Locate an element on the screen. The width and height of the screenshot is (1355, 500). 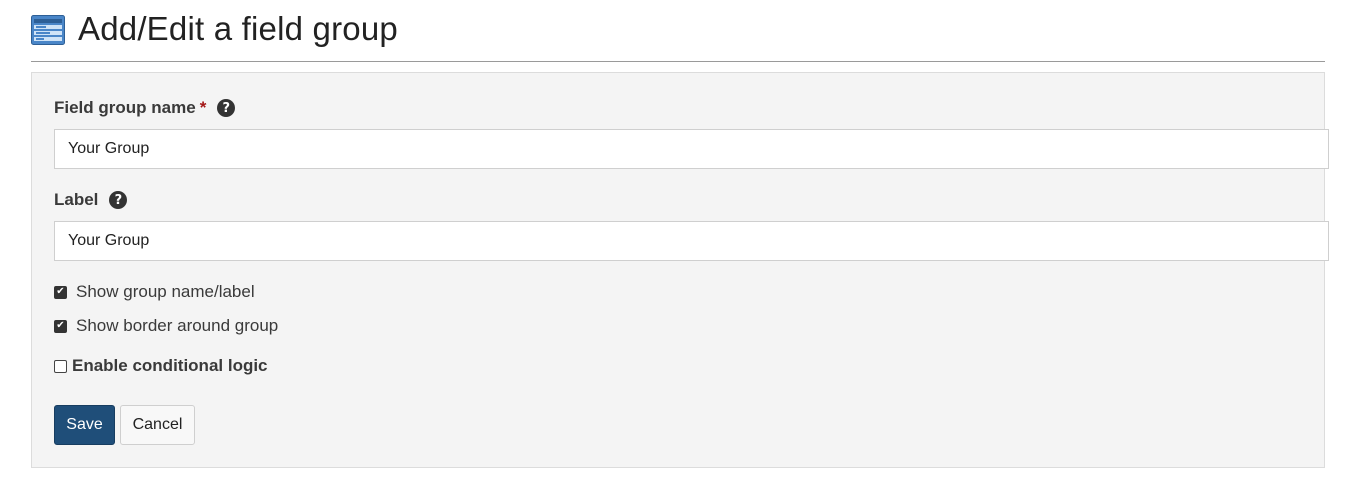
show-group-name-checkbox-row: ✔ Show group name/label is located at coordinates (154, 292).